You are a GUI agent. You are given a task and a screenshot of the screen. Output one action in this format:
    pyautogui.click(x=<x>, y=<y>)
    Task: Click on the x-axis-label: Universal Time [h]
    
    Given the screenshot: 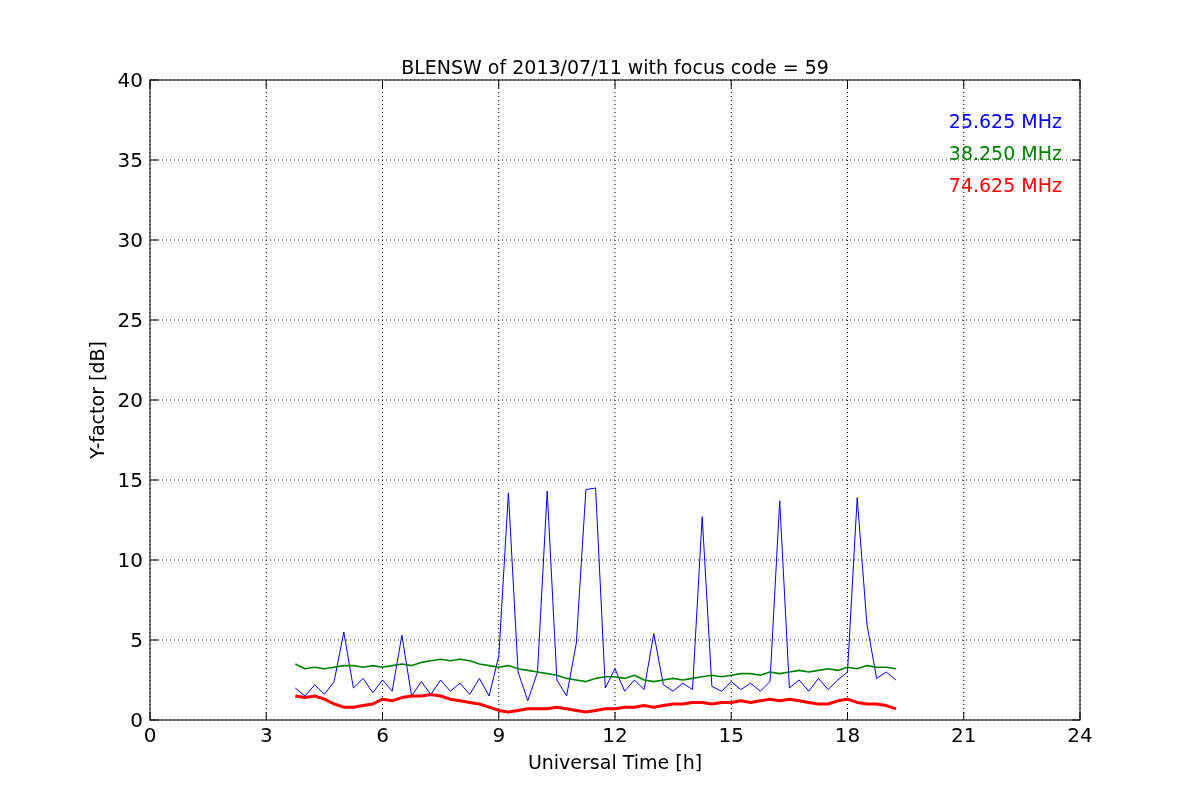 What is the action you would take?
    pyautogui.click(x=615, y=762)
    